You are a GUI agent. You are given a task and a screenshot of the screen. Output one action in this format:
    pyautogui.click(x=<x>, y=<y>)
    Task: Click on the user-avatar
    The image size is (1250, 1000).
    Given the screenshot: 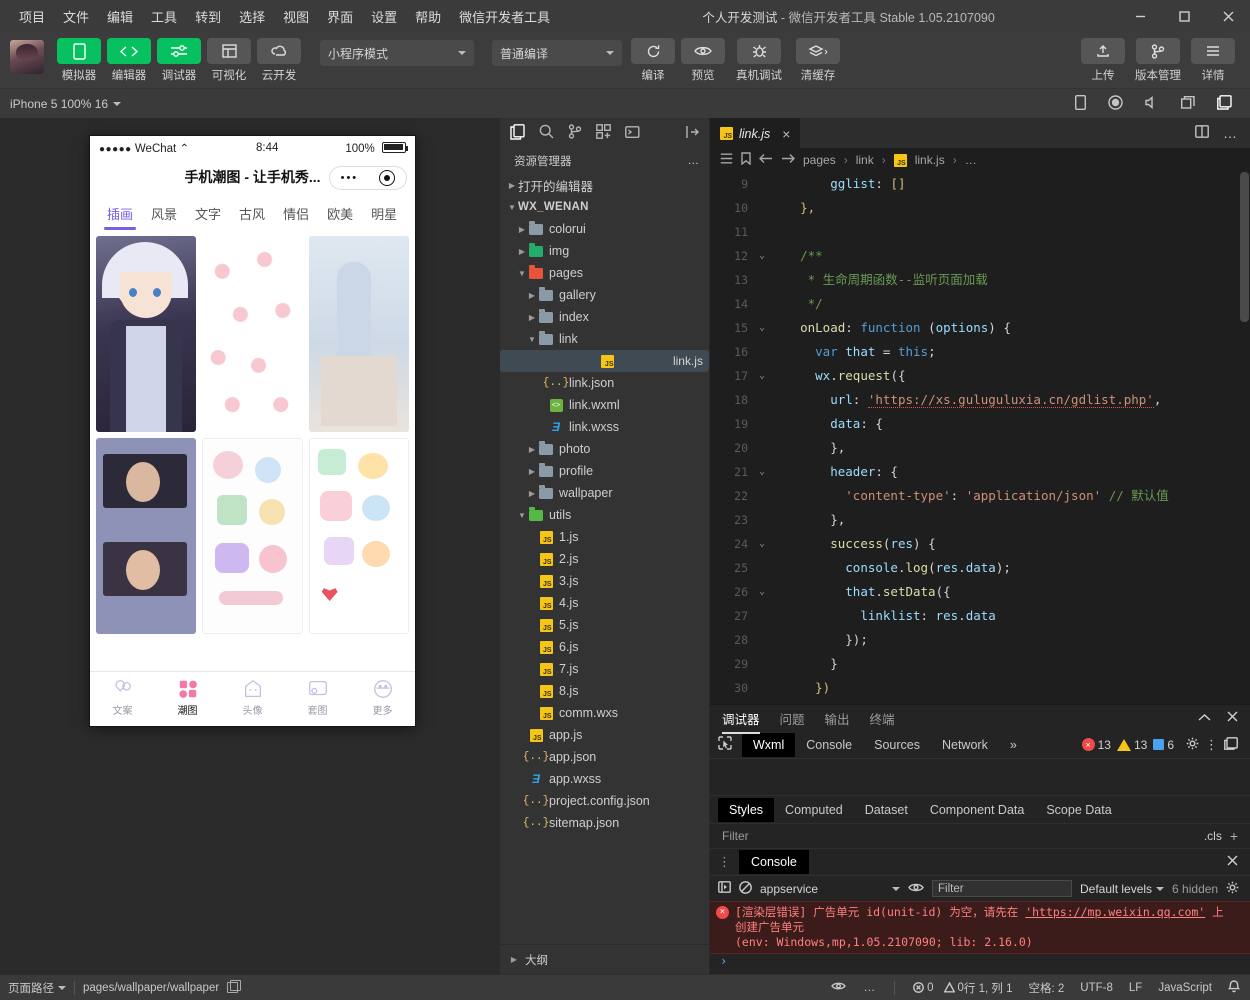 What is the action you would take?
    pyautogui.click(x=27, y=57)
    